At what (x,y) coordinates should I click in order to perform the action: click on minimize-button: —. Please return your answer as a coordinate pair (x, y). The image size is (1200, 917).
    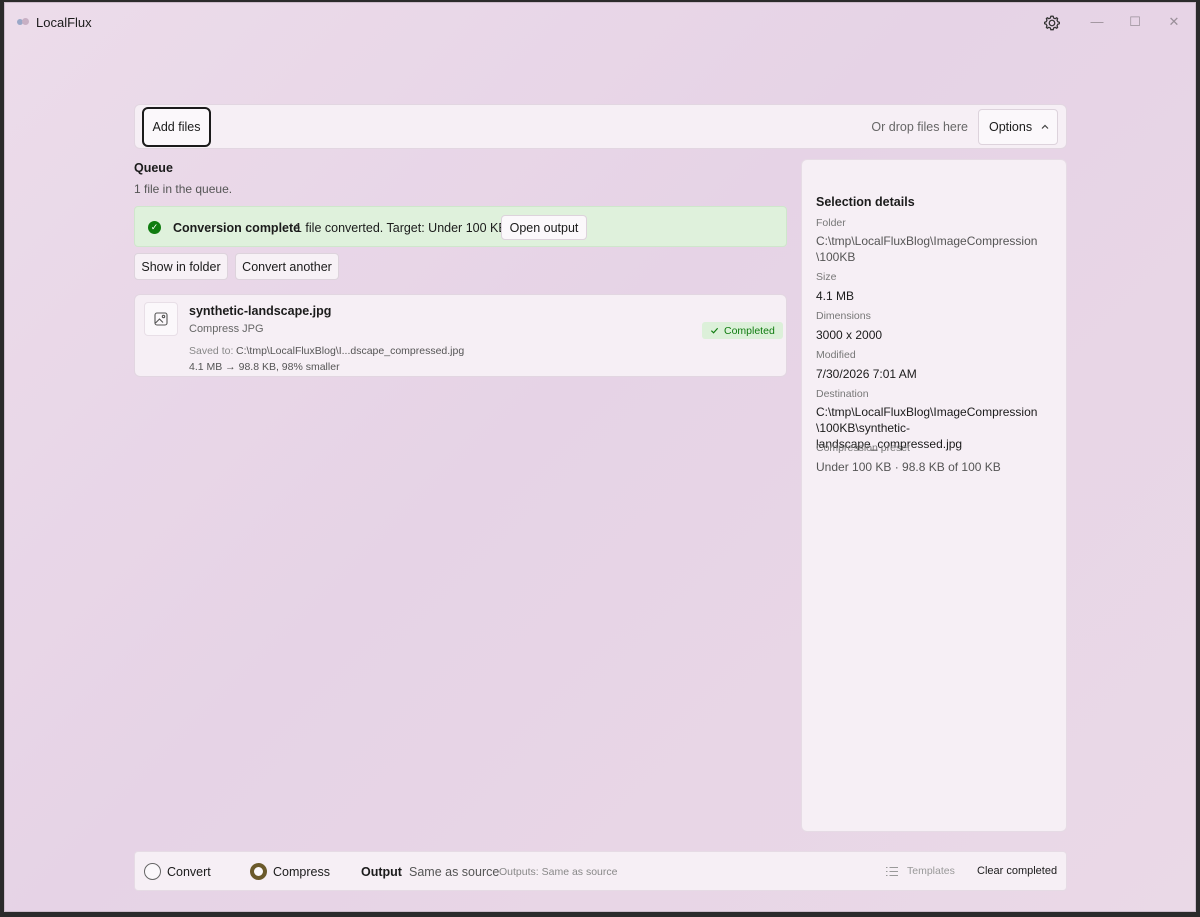
    Looking at the image, I should click on (1097, 22).